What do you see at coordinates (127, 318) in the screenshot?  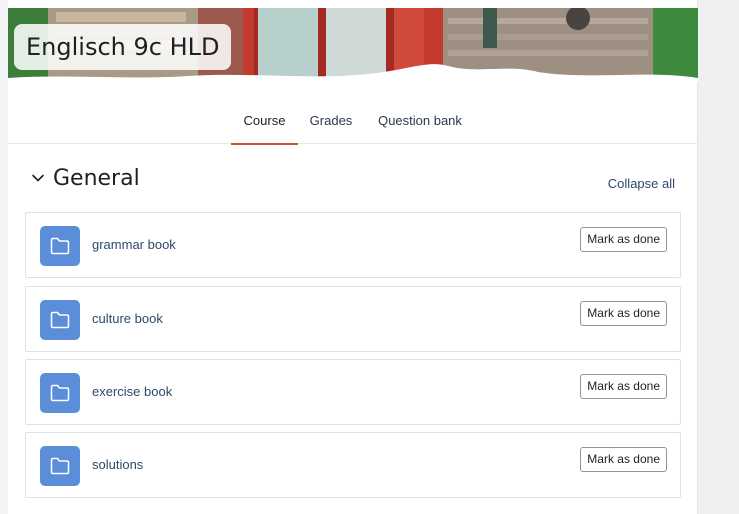 I see `activity-name: culture book` at bounding box center [127, 318].